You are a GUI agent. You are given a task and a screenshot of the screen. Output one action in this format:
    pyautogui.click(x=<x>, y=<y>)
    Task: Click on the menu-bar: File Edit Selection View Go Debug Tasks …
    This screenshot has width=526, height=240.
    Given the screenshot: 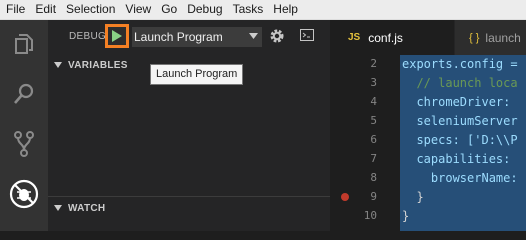 What is the action you would take?
    pyautogui.click(x=263, y=10)
    